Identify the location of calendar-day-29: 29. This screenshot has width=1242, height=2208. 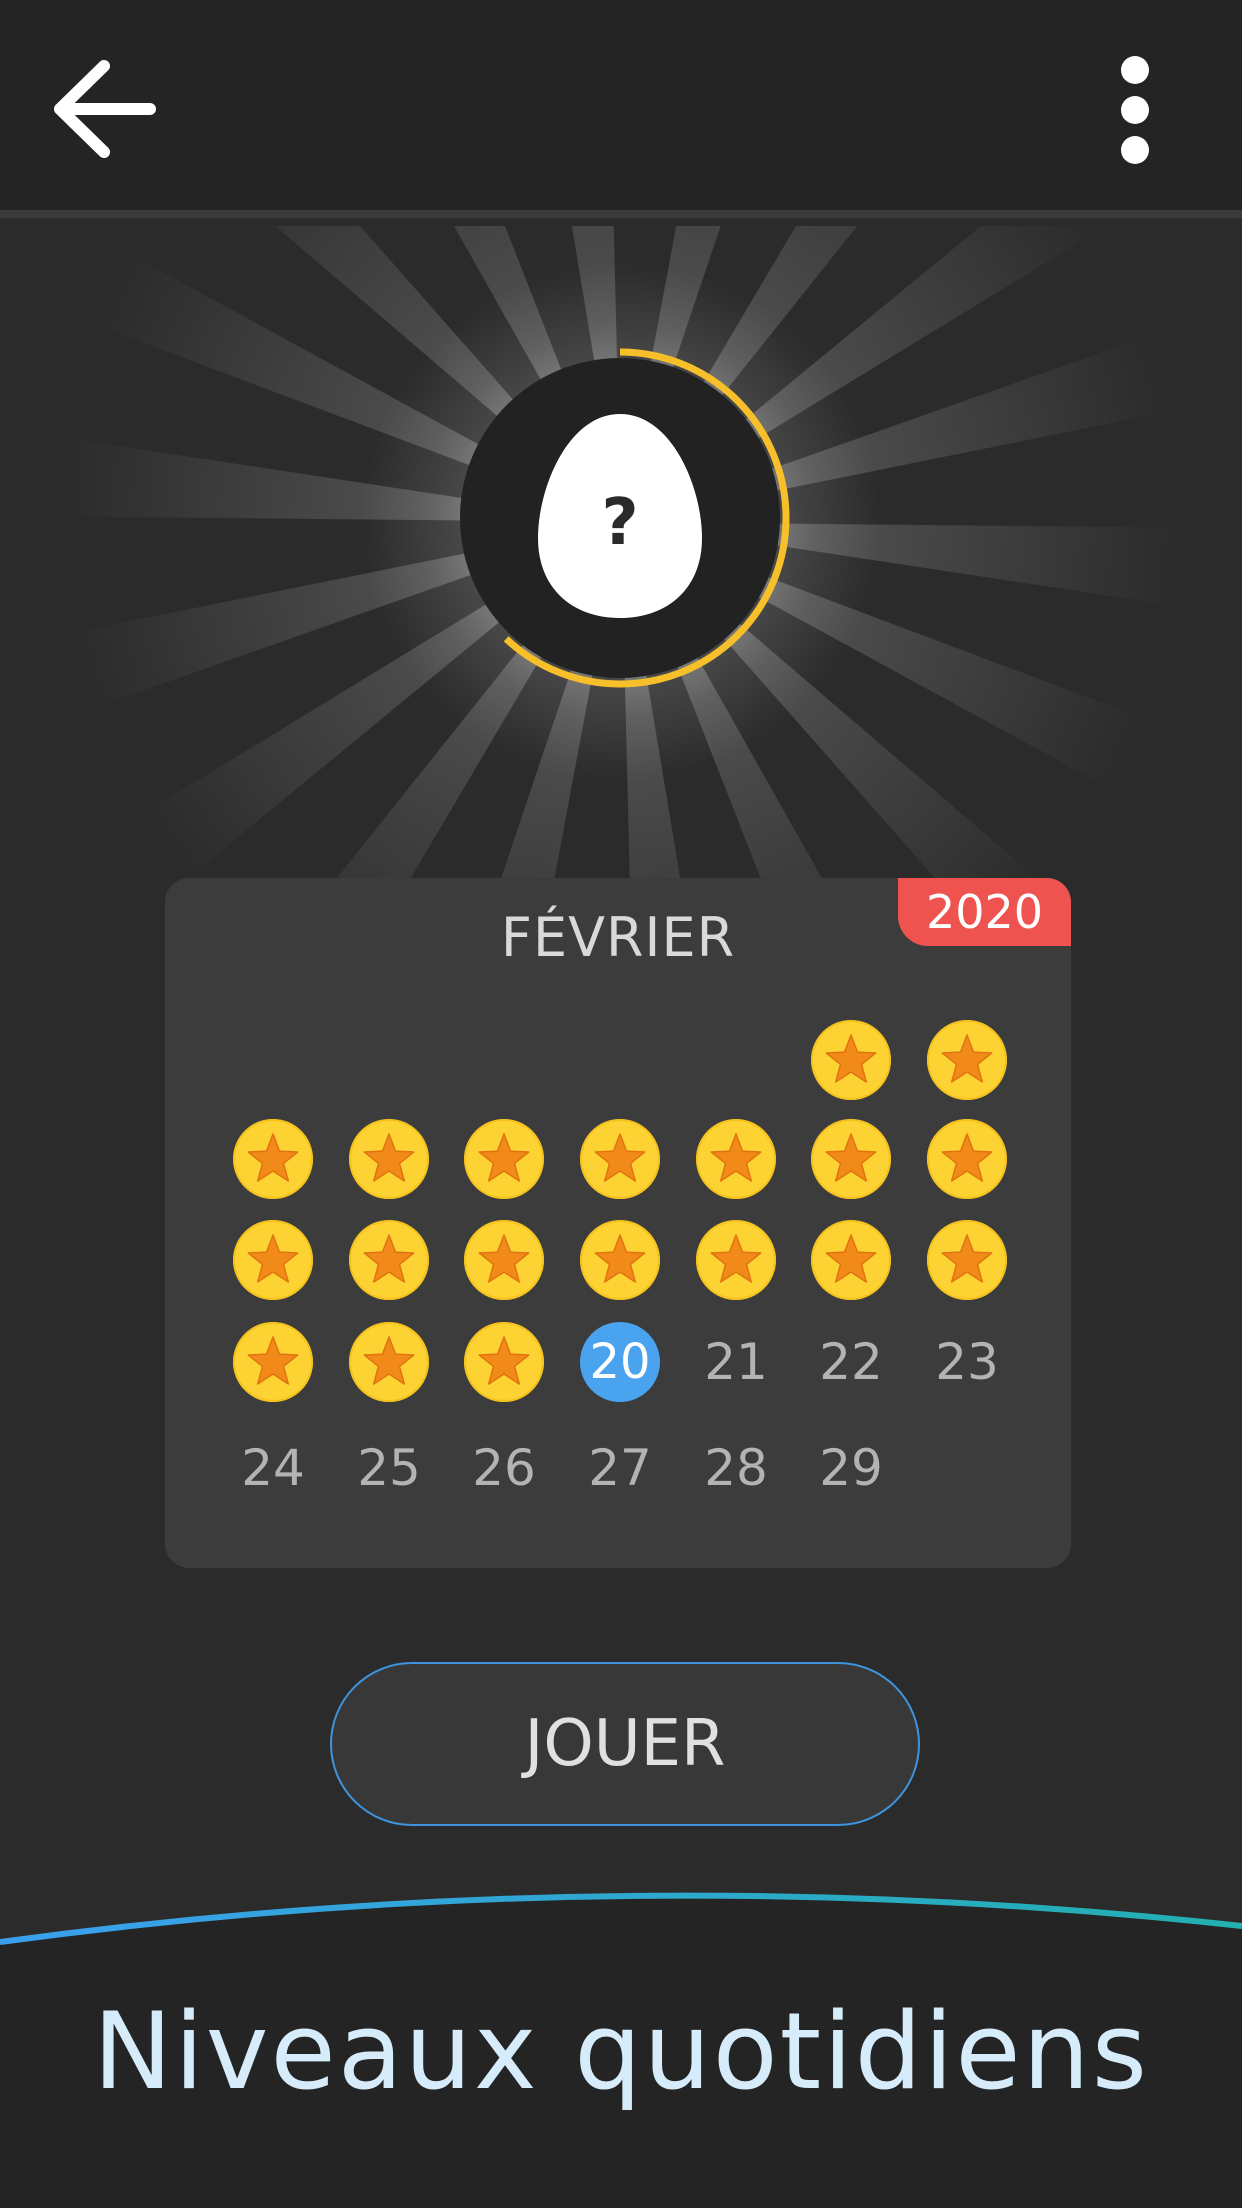
(851, 1468).